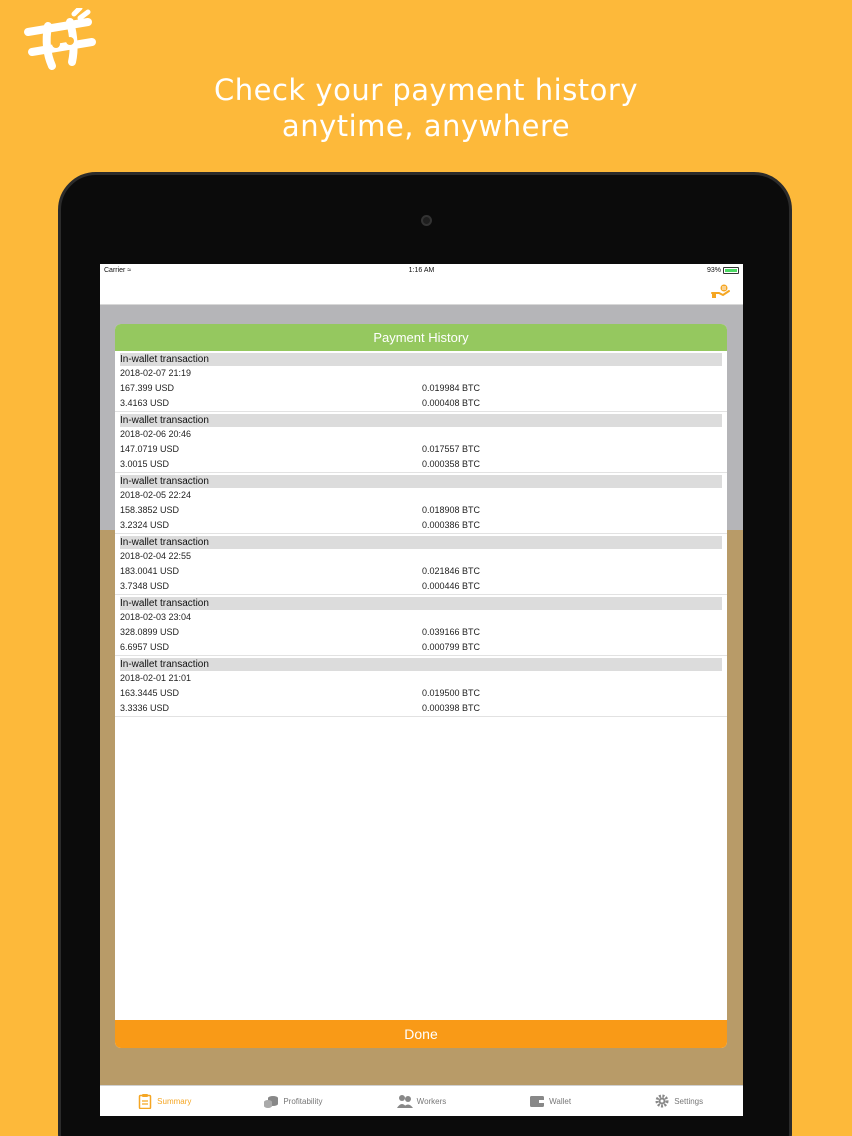 The height and width of the screenshot is (1136, 852). What do you see at coordinates (426, 90) in the screenshot?
I see `headline-line-1: Check your payment history` at bounding box center [426, 90].